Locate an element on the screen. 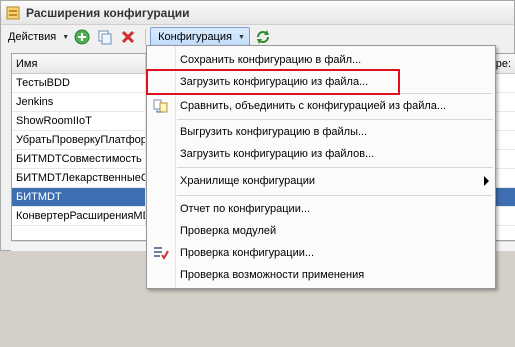  refresh-button is located at coordinates (263, 37).